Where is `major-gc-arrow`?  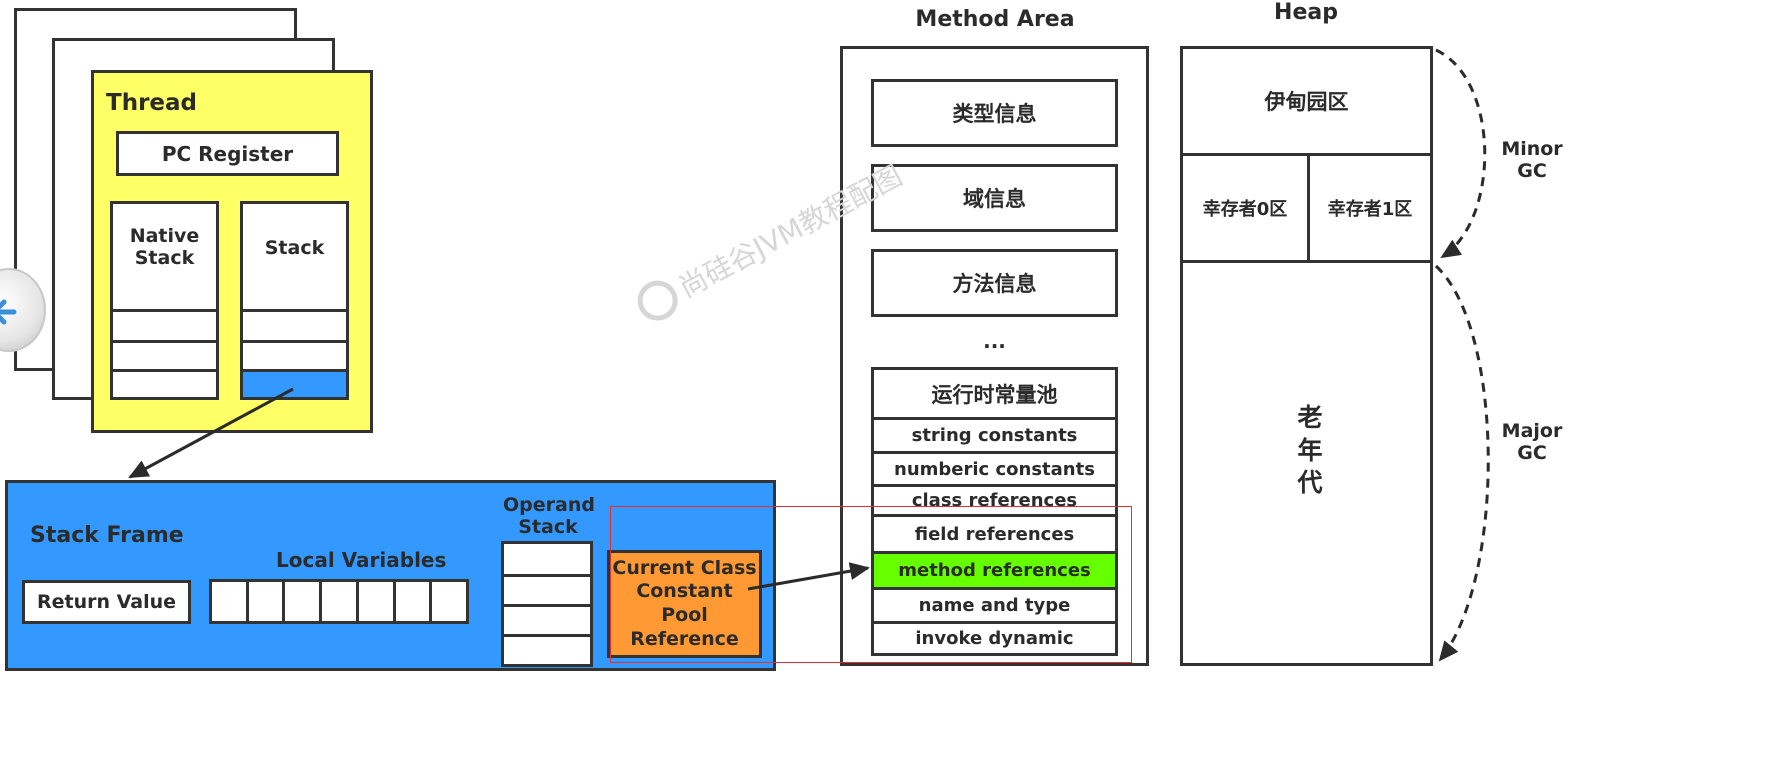 major-gc-arrow is located at coordinates (1462, 463).